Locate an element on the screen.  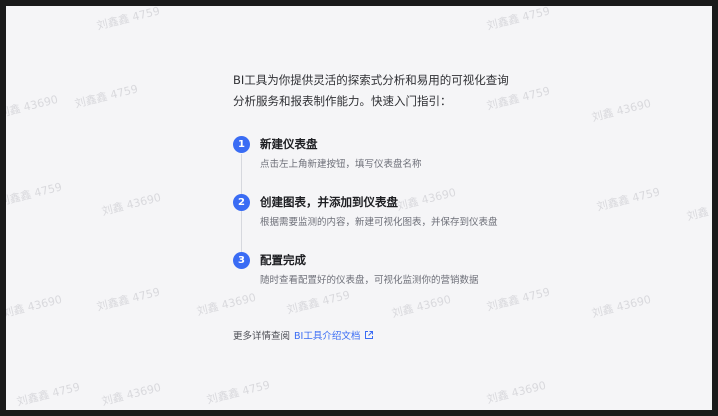
step-text: 新建仪表盘 点击左上角新建按钮，填写仪表盘名称 is located at coordinates (341, 154).